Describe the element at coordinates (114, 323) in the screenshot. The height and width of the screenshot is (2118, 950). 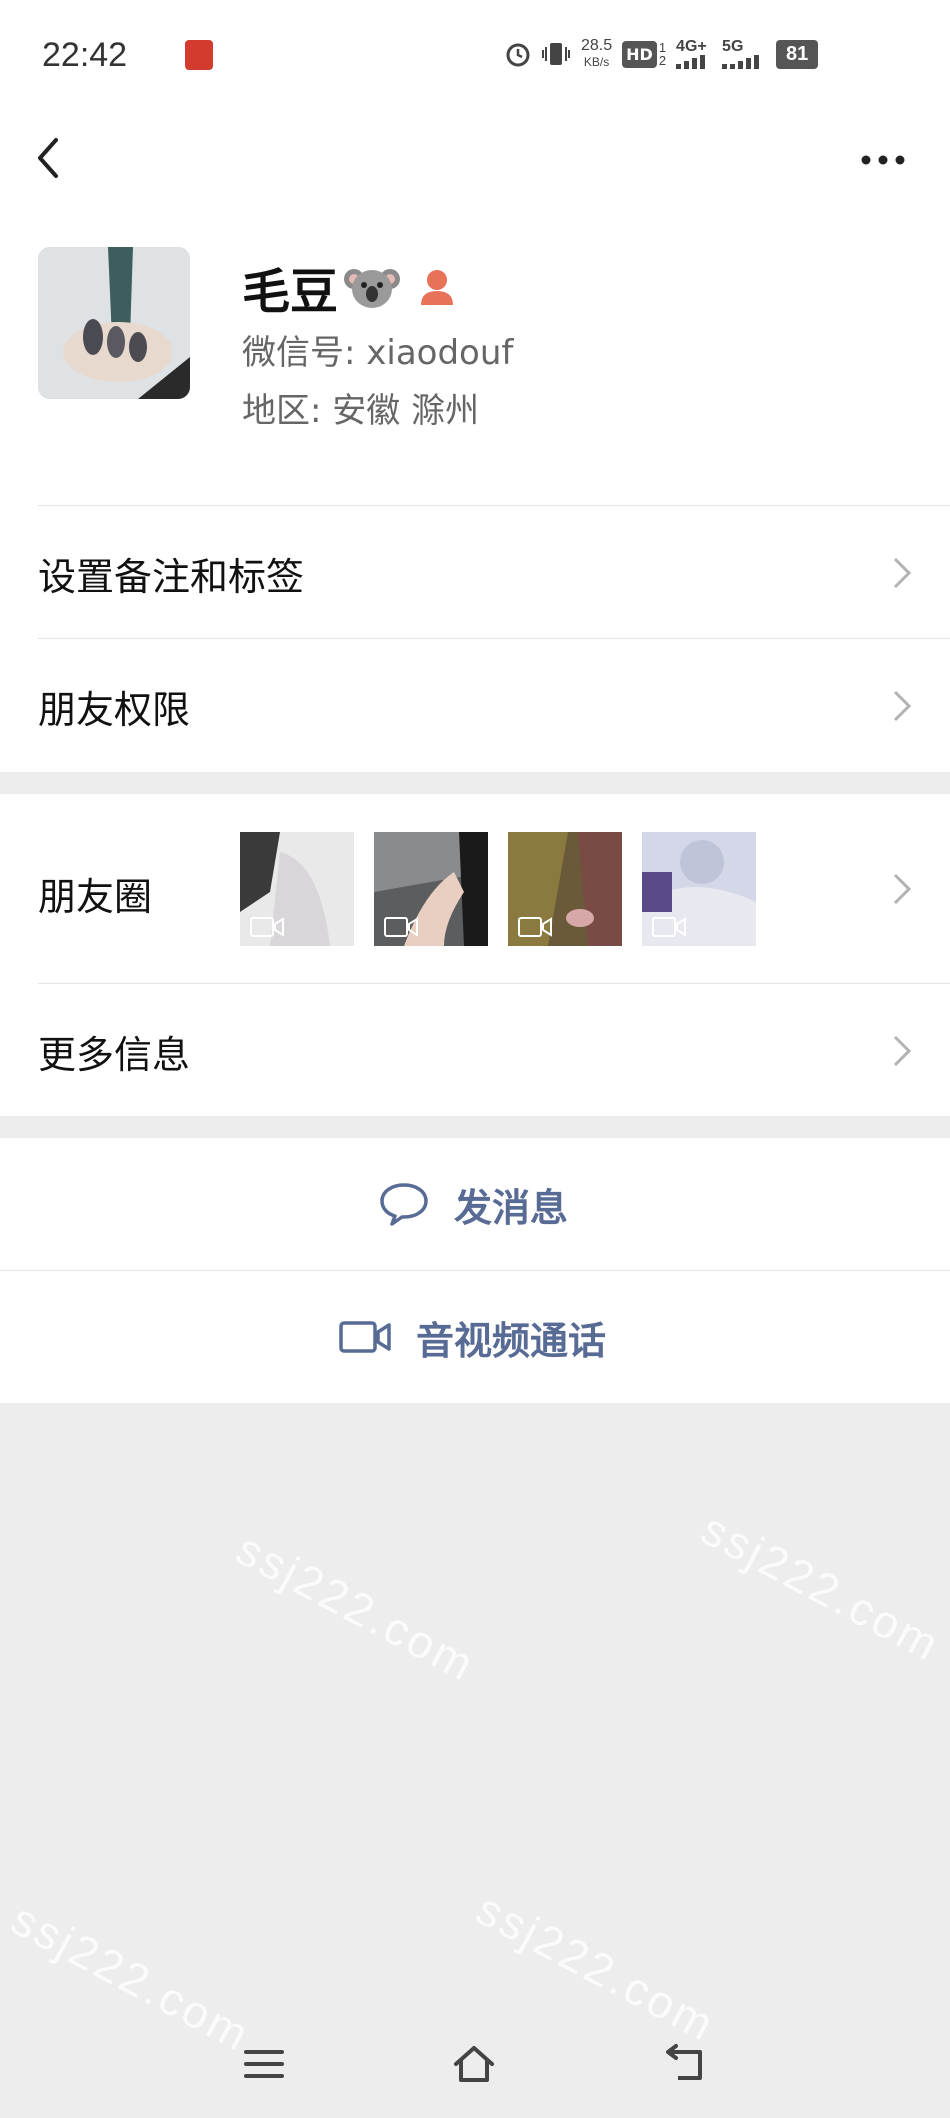
I see `avatar` at that location.